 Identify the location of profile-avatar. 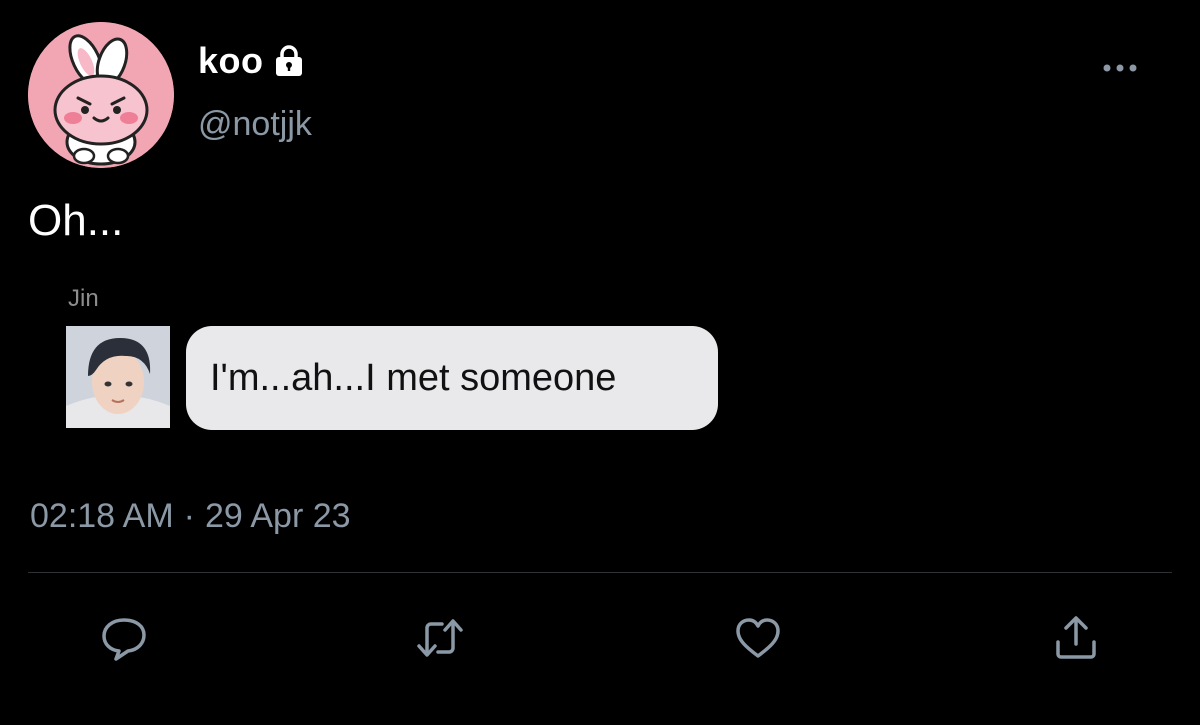
(101, 95).